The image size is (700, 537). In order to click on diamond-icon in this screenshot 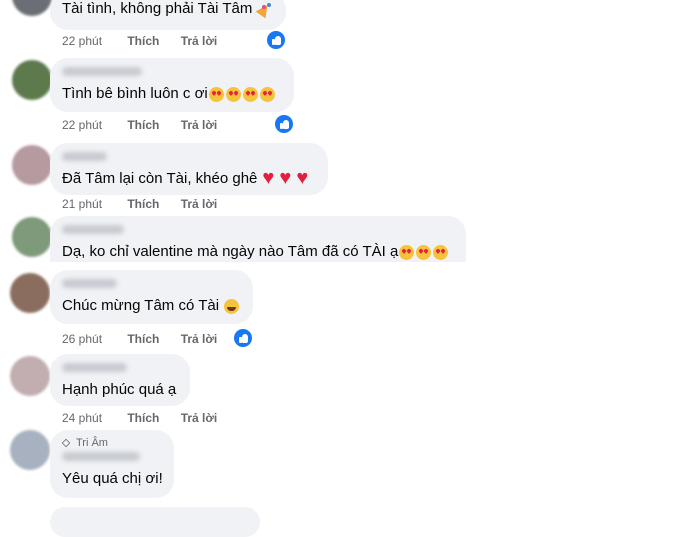, I will do `click(66, 443)`.